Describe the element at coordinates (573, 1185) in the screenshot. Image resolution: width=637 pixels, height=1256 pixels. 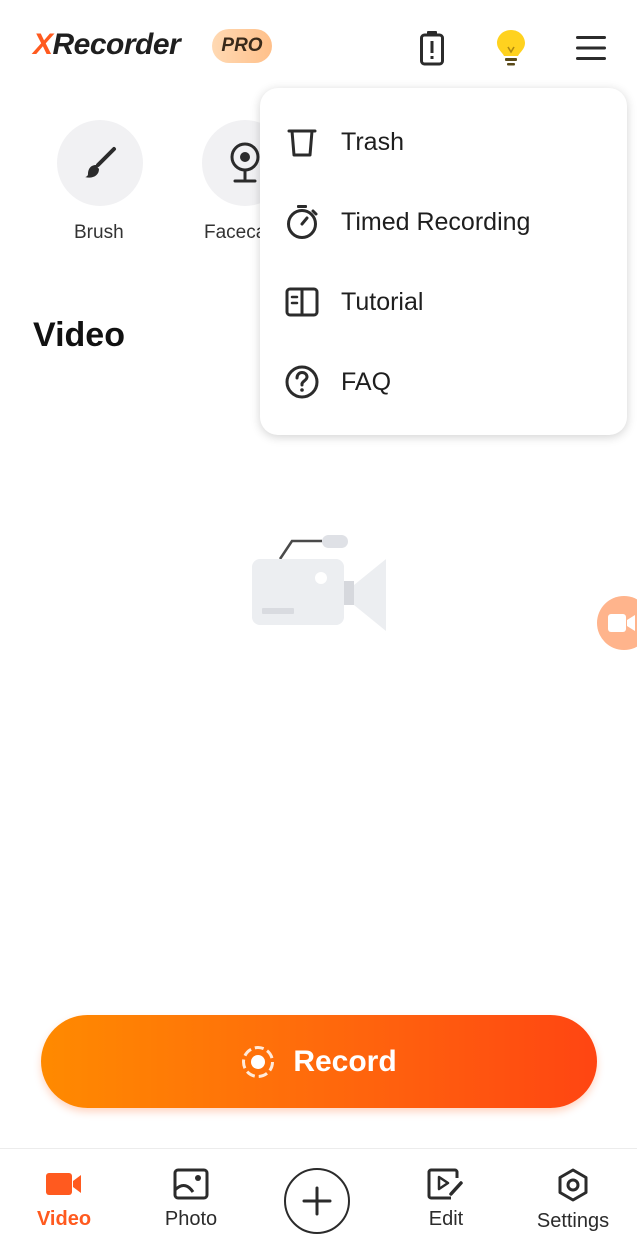
I see `gear-icon` at that location.